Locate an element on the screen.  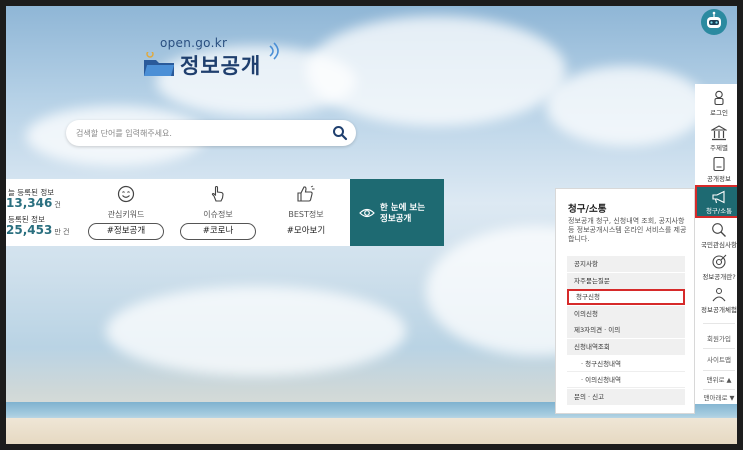
document-icon is located at coordinates (719, 164).